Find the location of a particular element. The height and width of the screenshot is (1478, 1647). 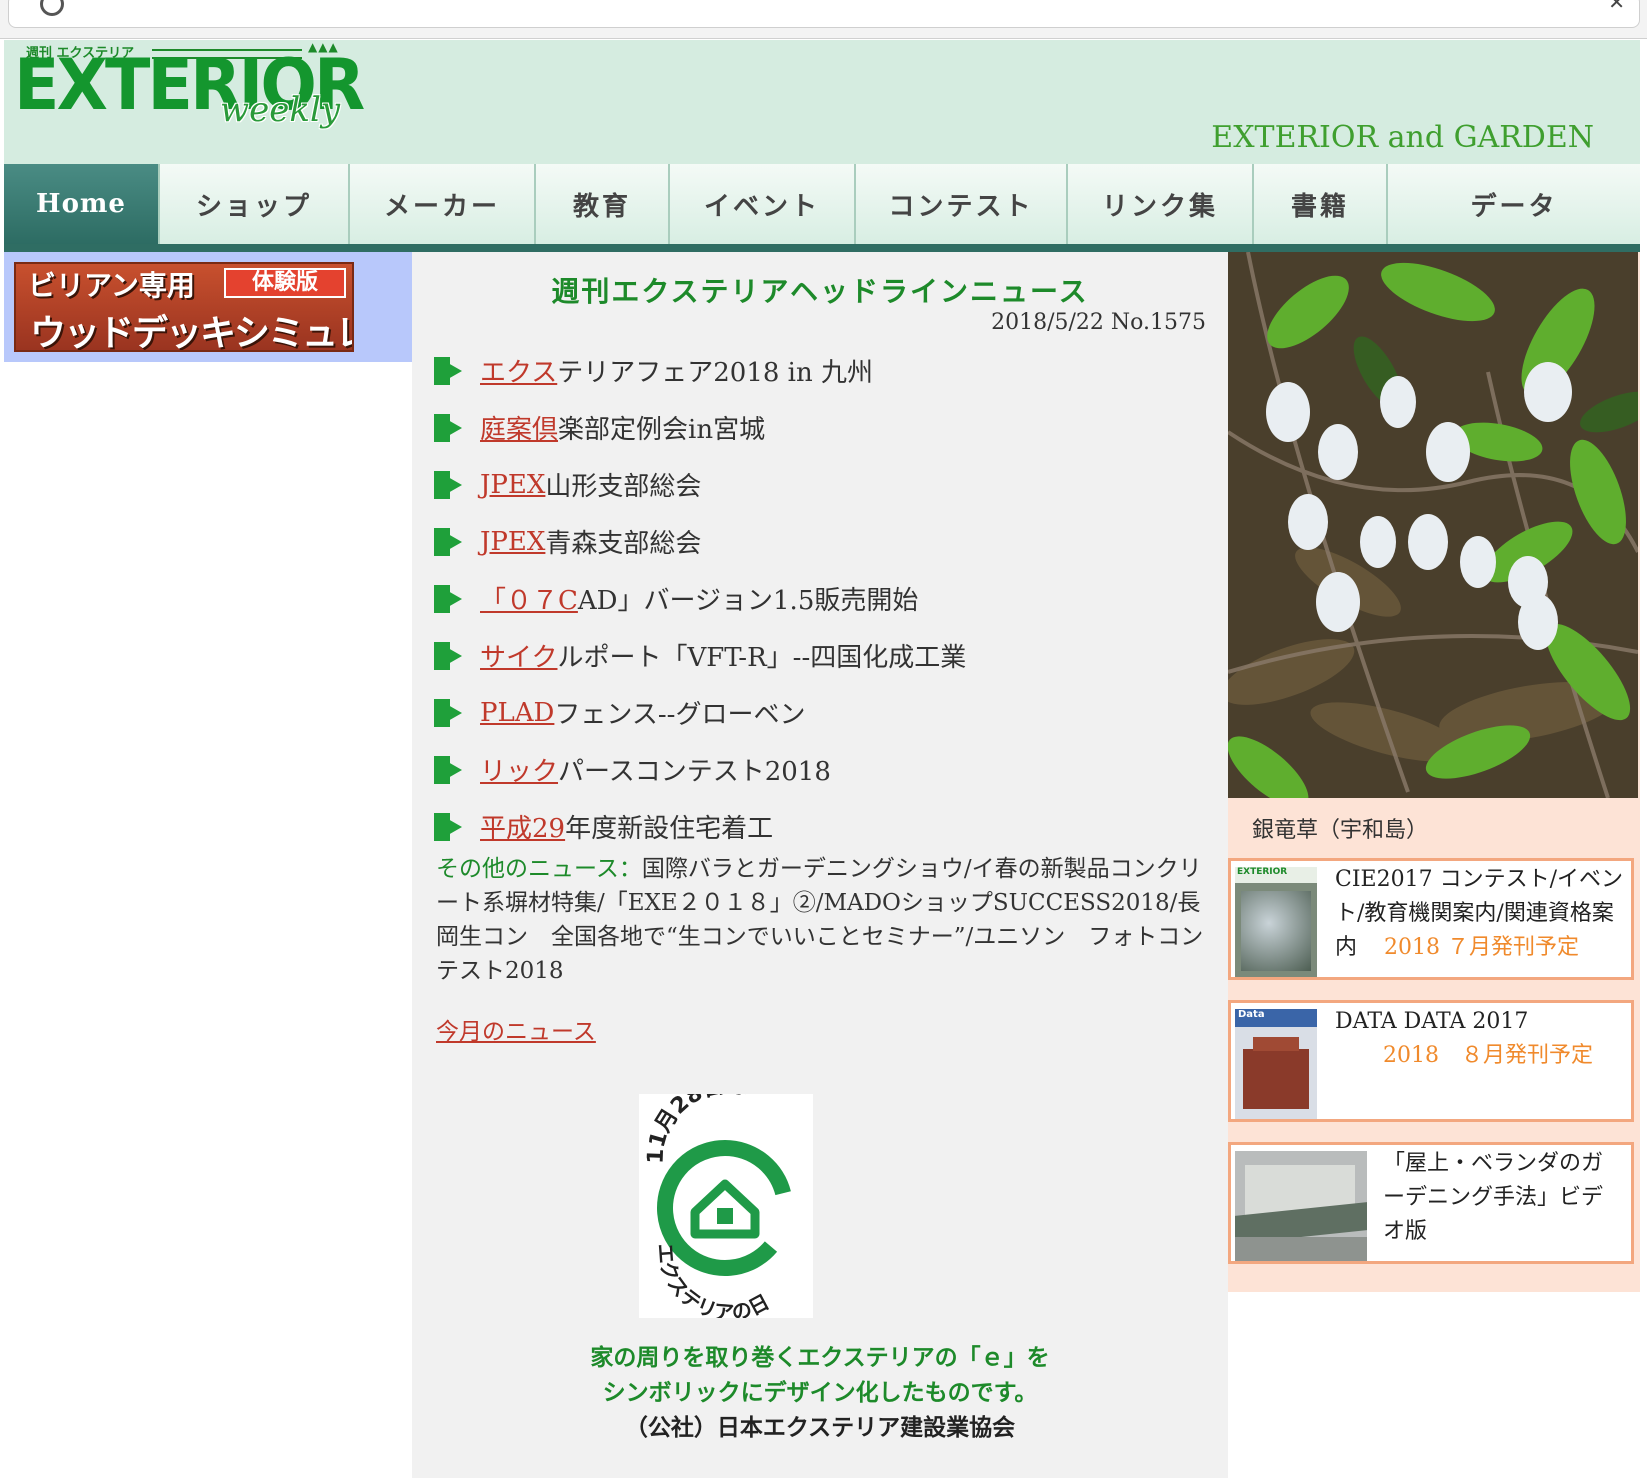

address-bar is located at coordinates (824, 14).